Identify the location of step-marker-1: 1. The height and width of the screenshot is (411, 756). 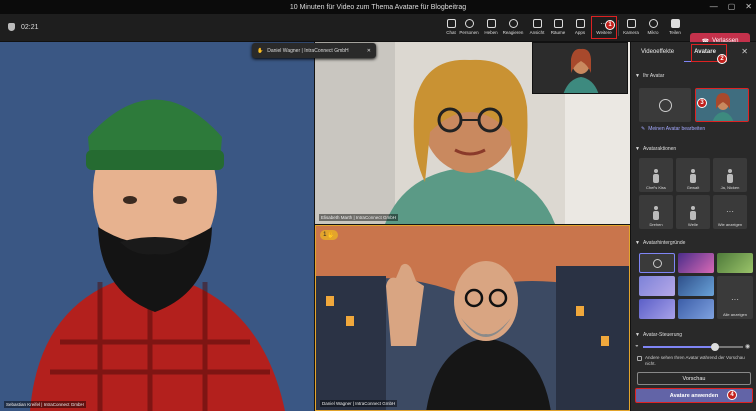
(610, 25).